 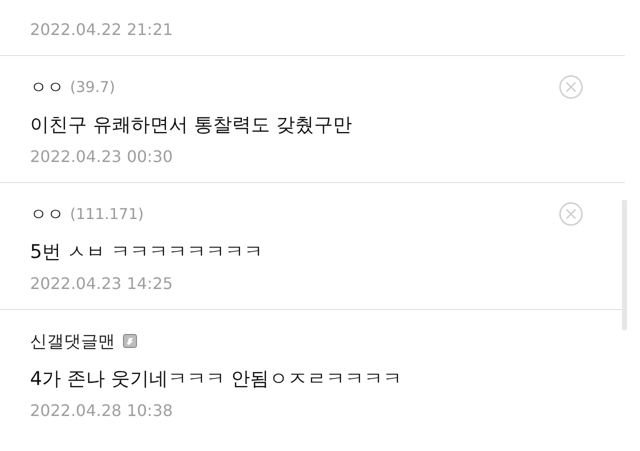 What do you see at coordinates (93, 87) in the screenshot?
I see `ip-address: (39.7)` at bounding box center [93, 87].